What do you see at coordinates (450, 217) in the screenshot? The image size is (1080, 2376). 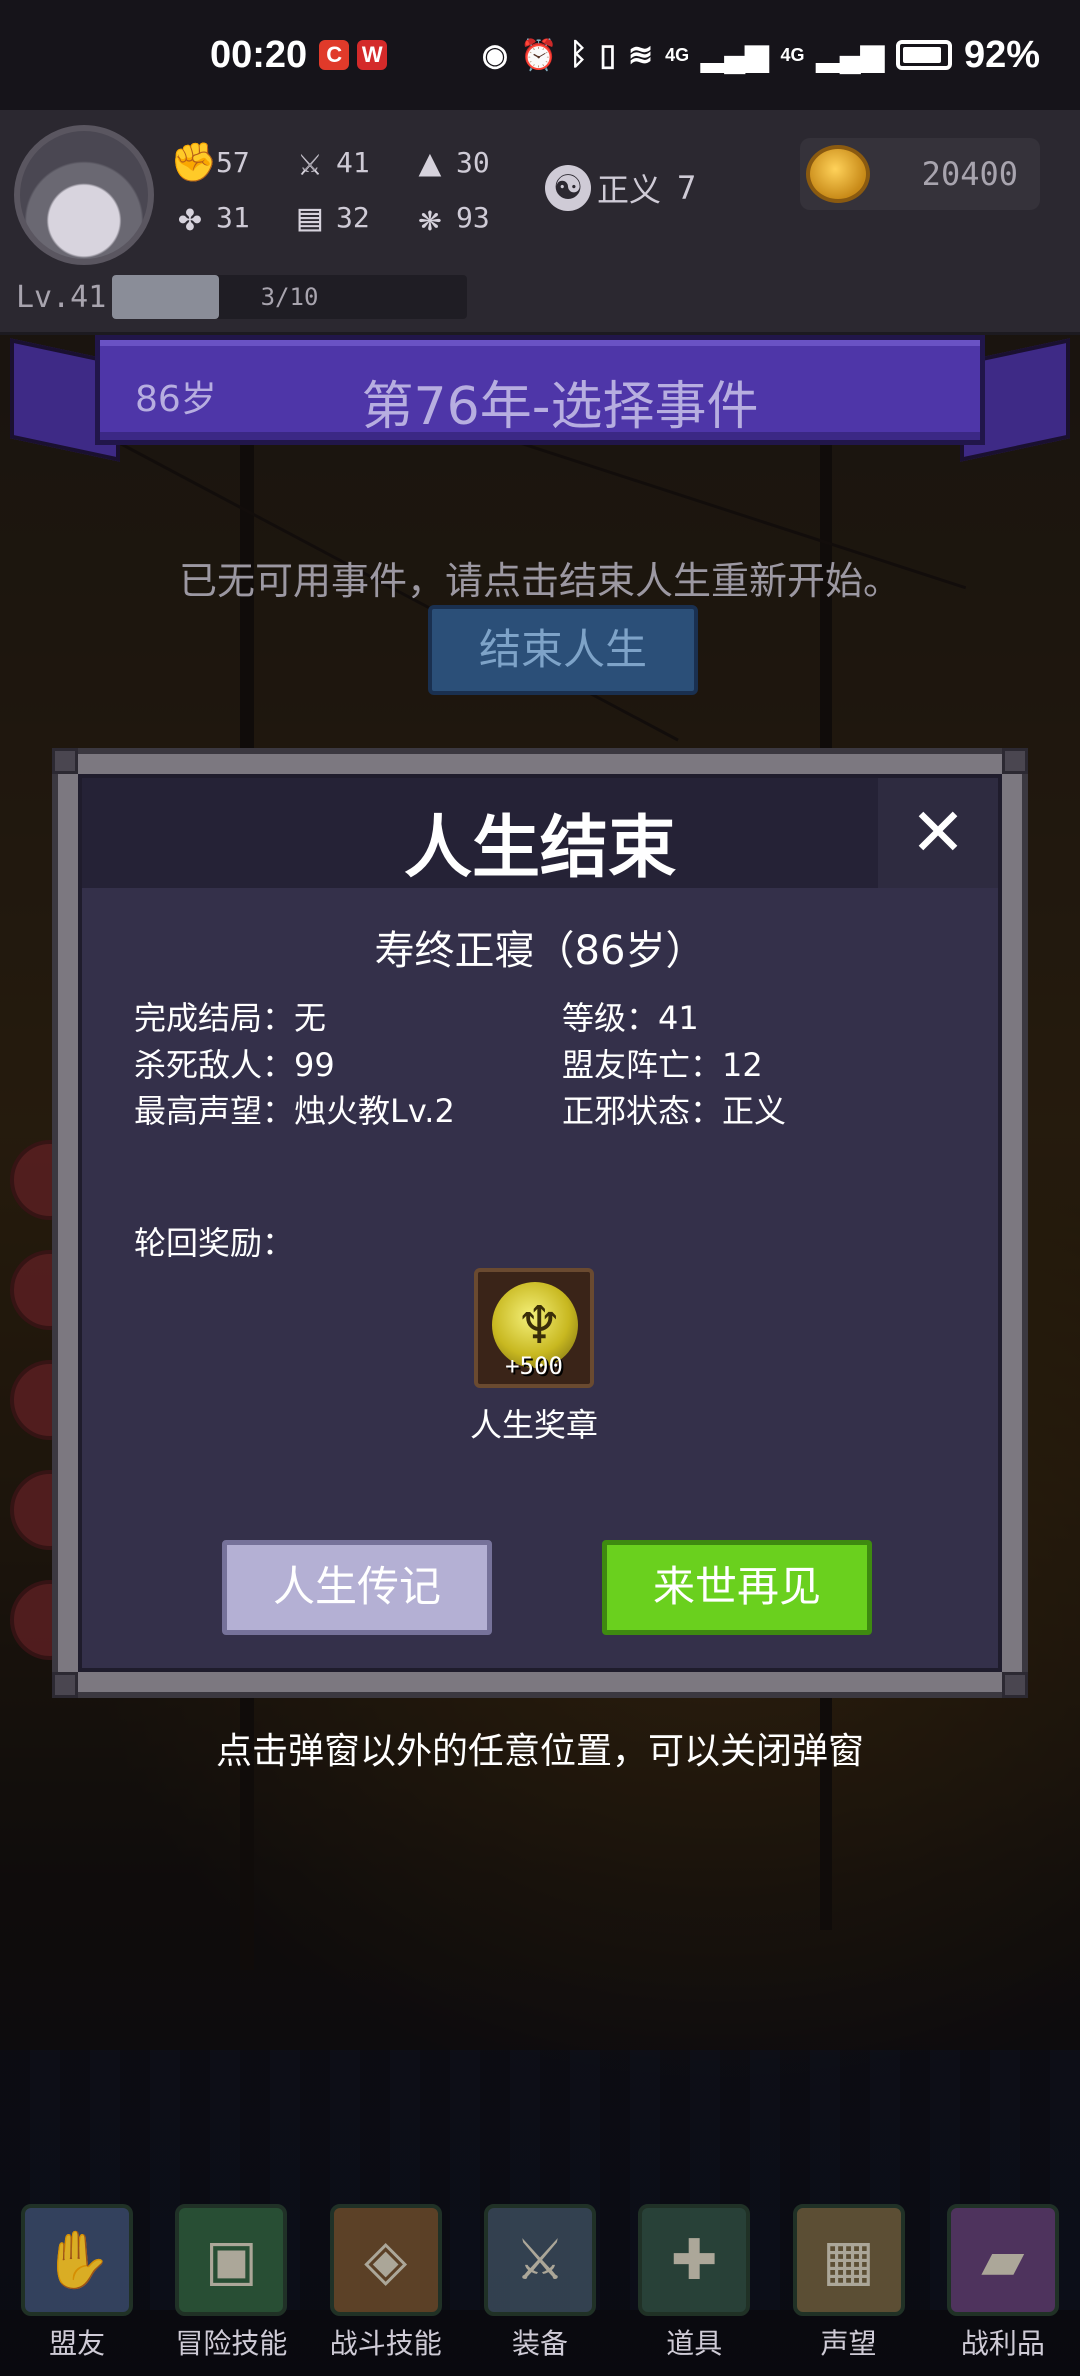 I see `stat-spirit: ❋ 93` at bounding box center [450, 217].